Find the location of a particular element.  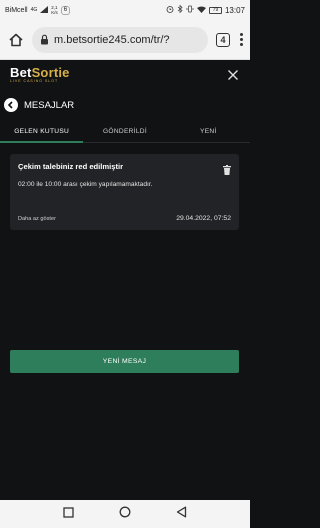

bluetooth-icon is located at coordinates (180, 9).